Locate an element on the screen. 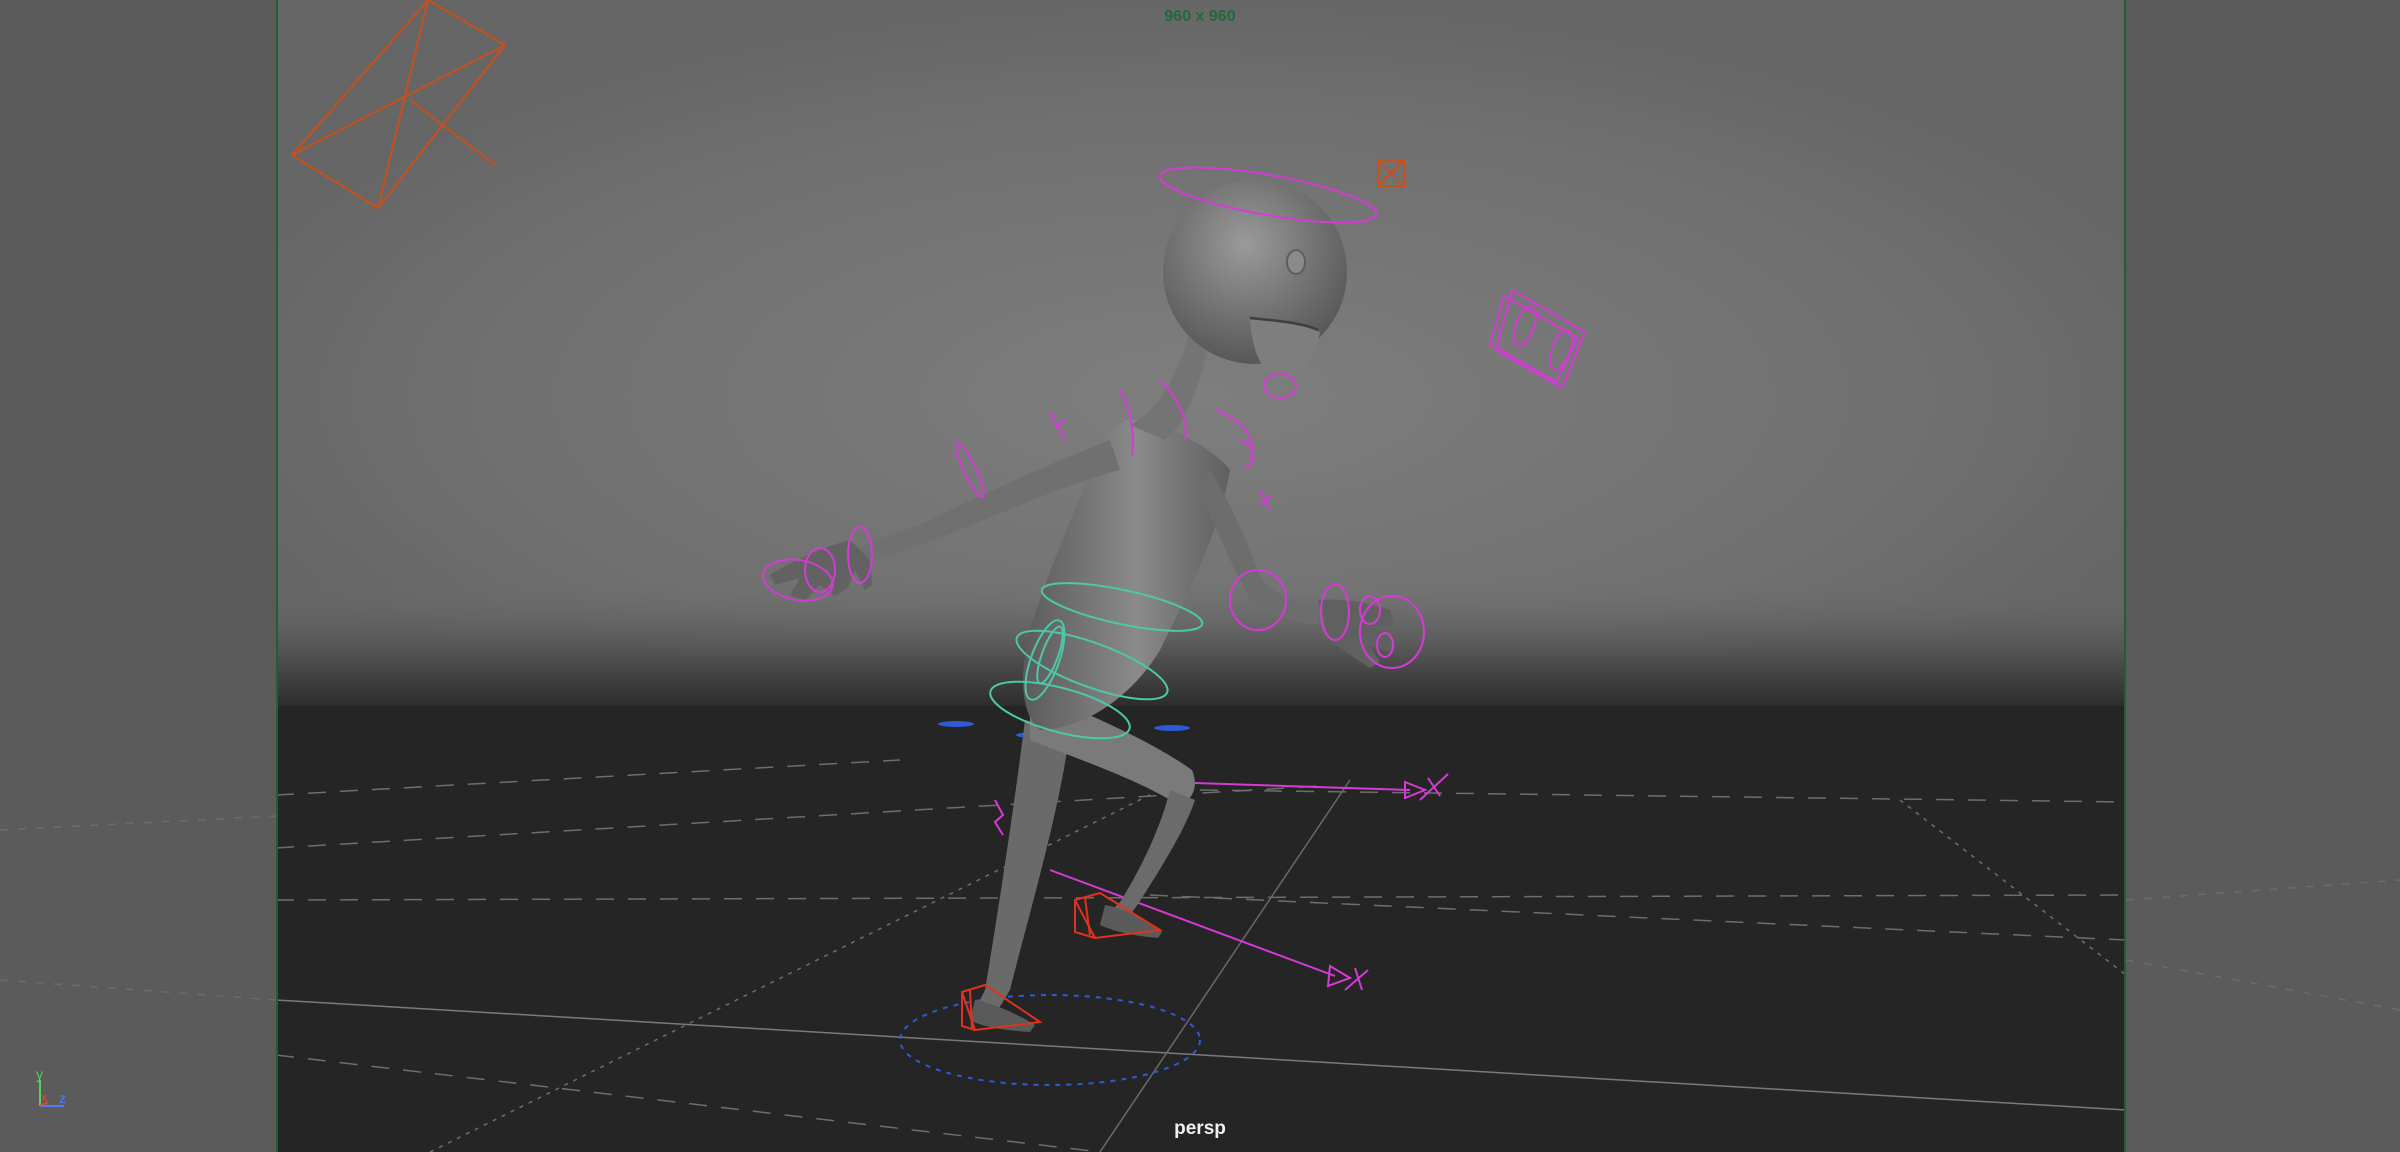 This screenshot has width=2400, height=1152. axis-triad-icon: y x z is located at coordinates (60, 1091).